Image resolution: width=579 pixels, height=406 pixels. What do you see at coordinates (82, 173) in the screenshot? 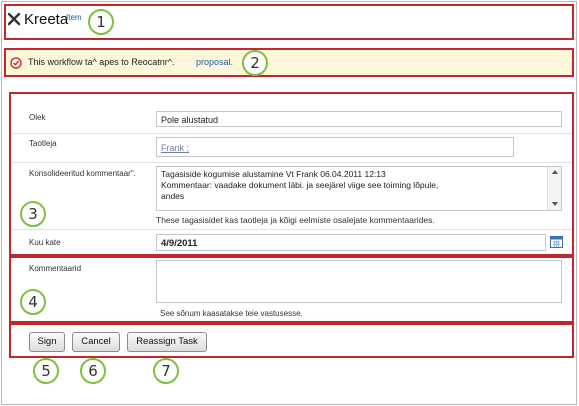
I see `consolidated-comment-label: Konsolideeritud kommentaar".` at bounding box center [82, 173].